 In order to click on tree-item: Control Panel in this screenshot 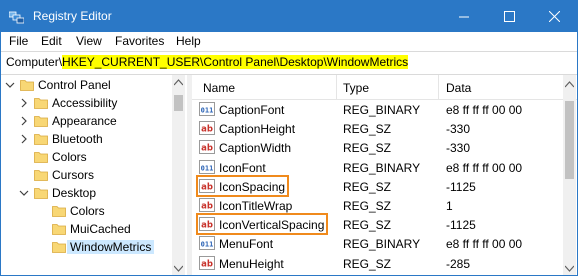, I will do `click(86, 85)`.